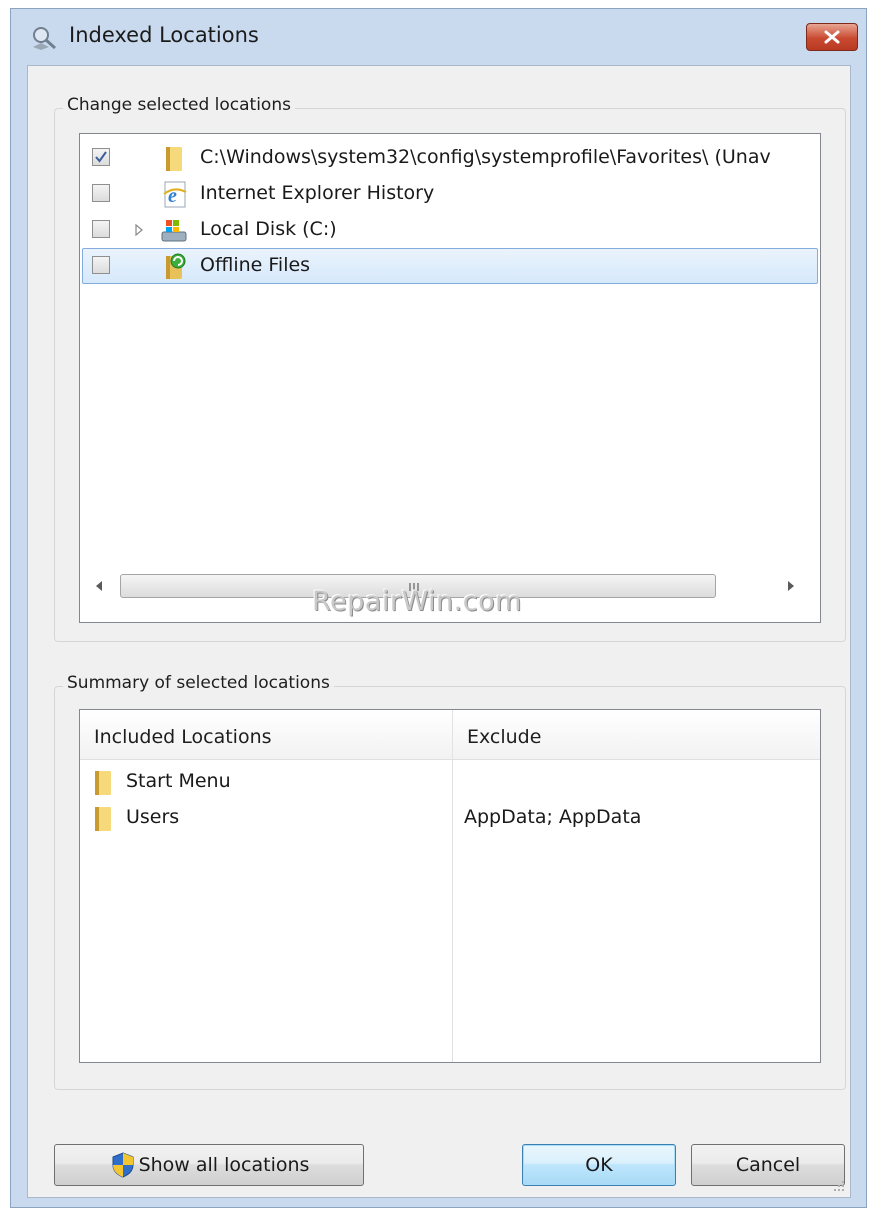 The height and width of the screenshot is (1212, 870). I want to click on column-header-exclude: Exclude, so click(636, 735).